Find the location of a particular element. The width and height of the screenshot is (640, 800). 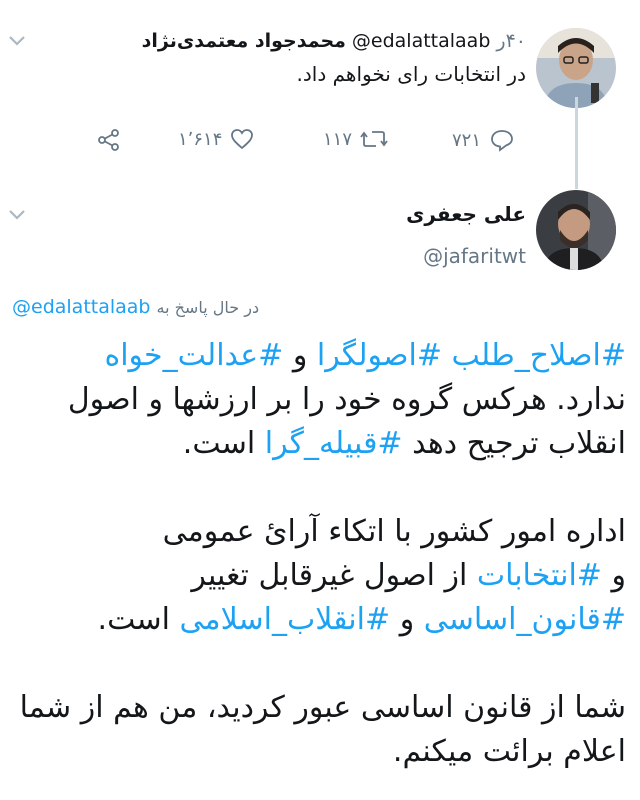

like-count: ۱٬۶۱۴ is located at coordinates (200, 139).